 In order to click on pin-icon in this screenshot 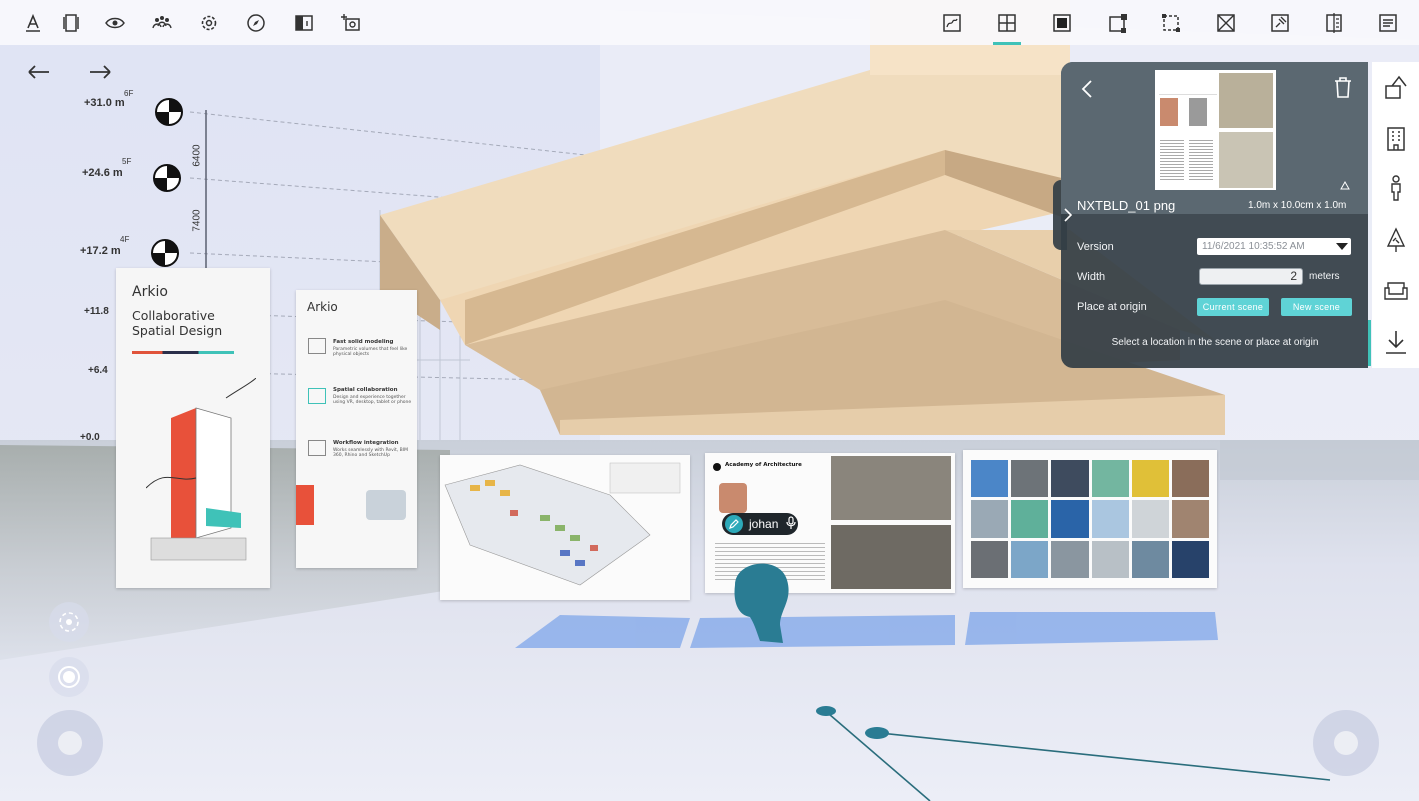, I will do `click(1280, 23)`.